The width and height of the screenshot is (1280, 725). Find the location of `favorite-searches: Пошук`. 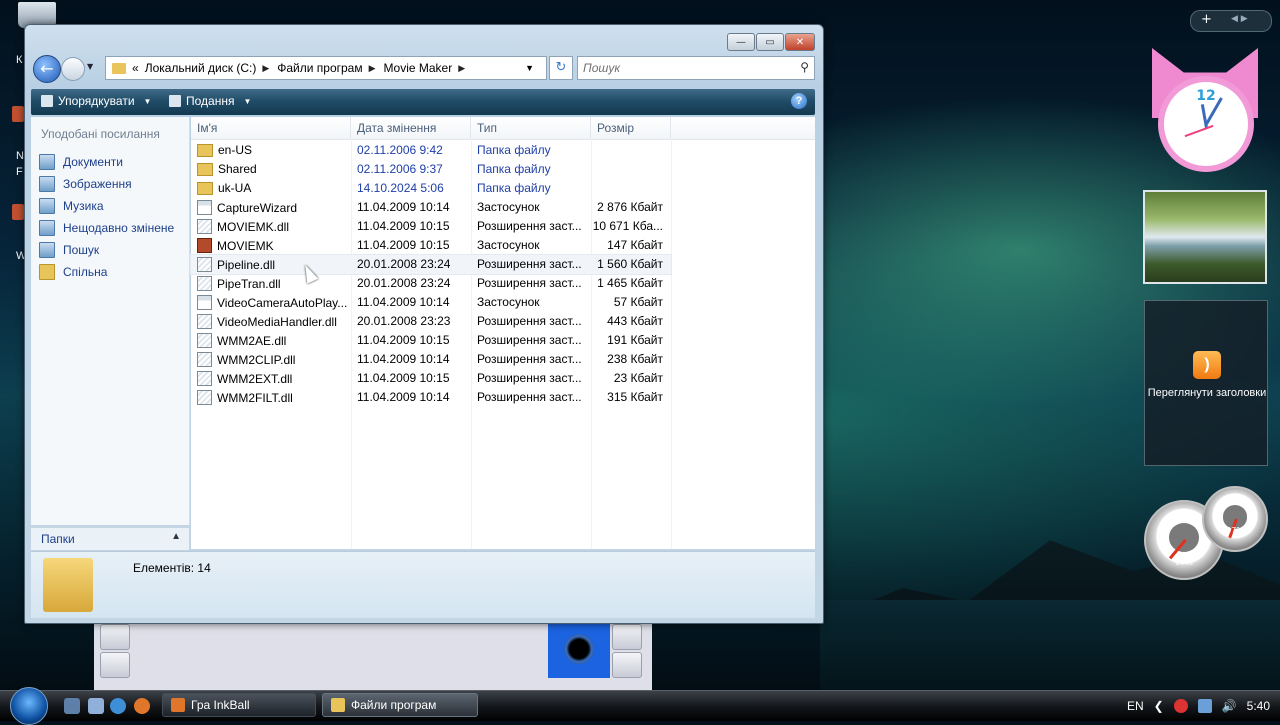

favorite-searches: Пошук is located at coordinates (106, 250).